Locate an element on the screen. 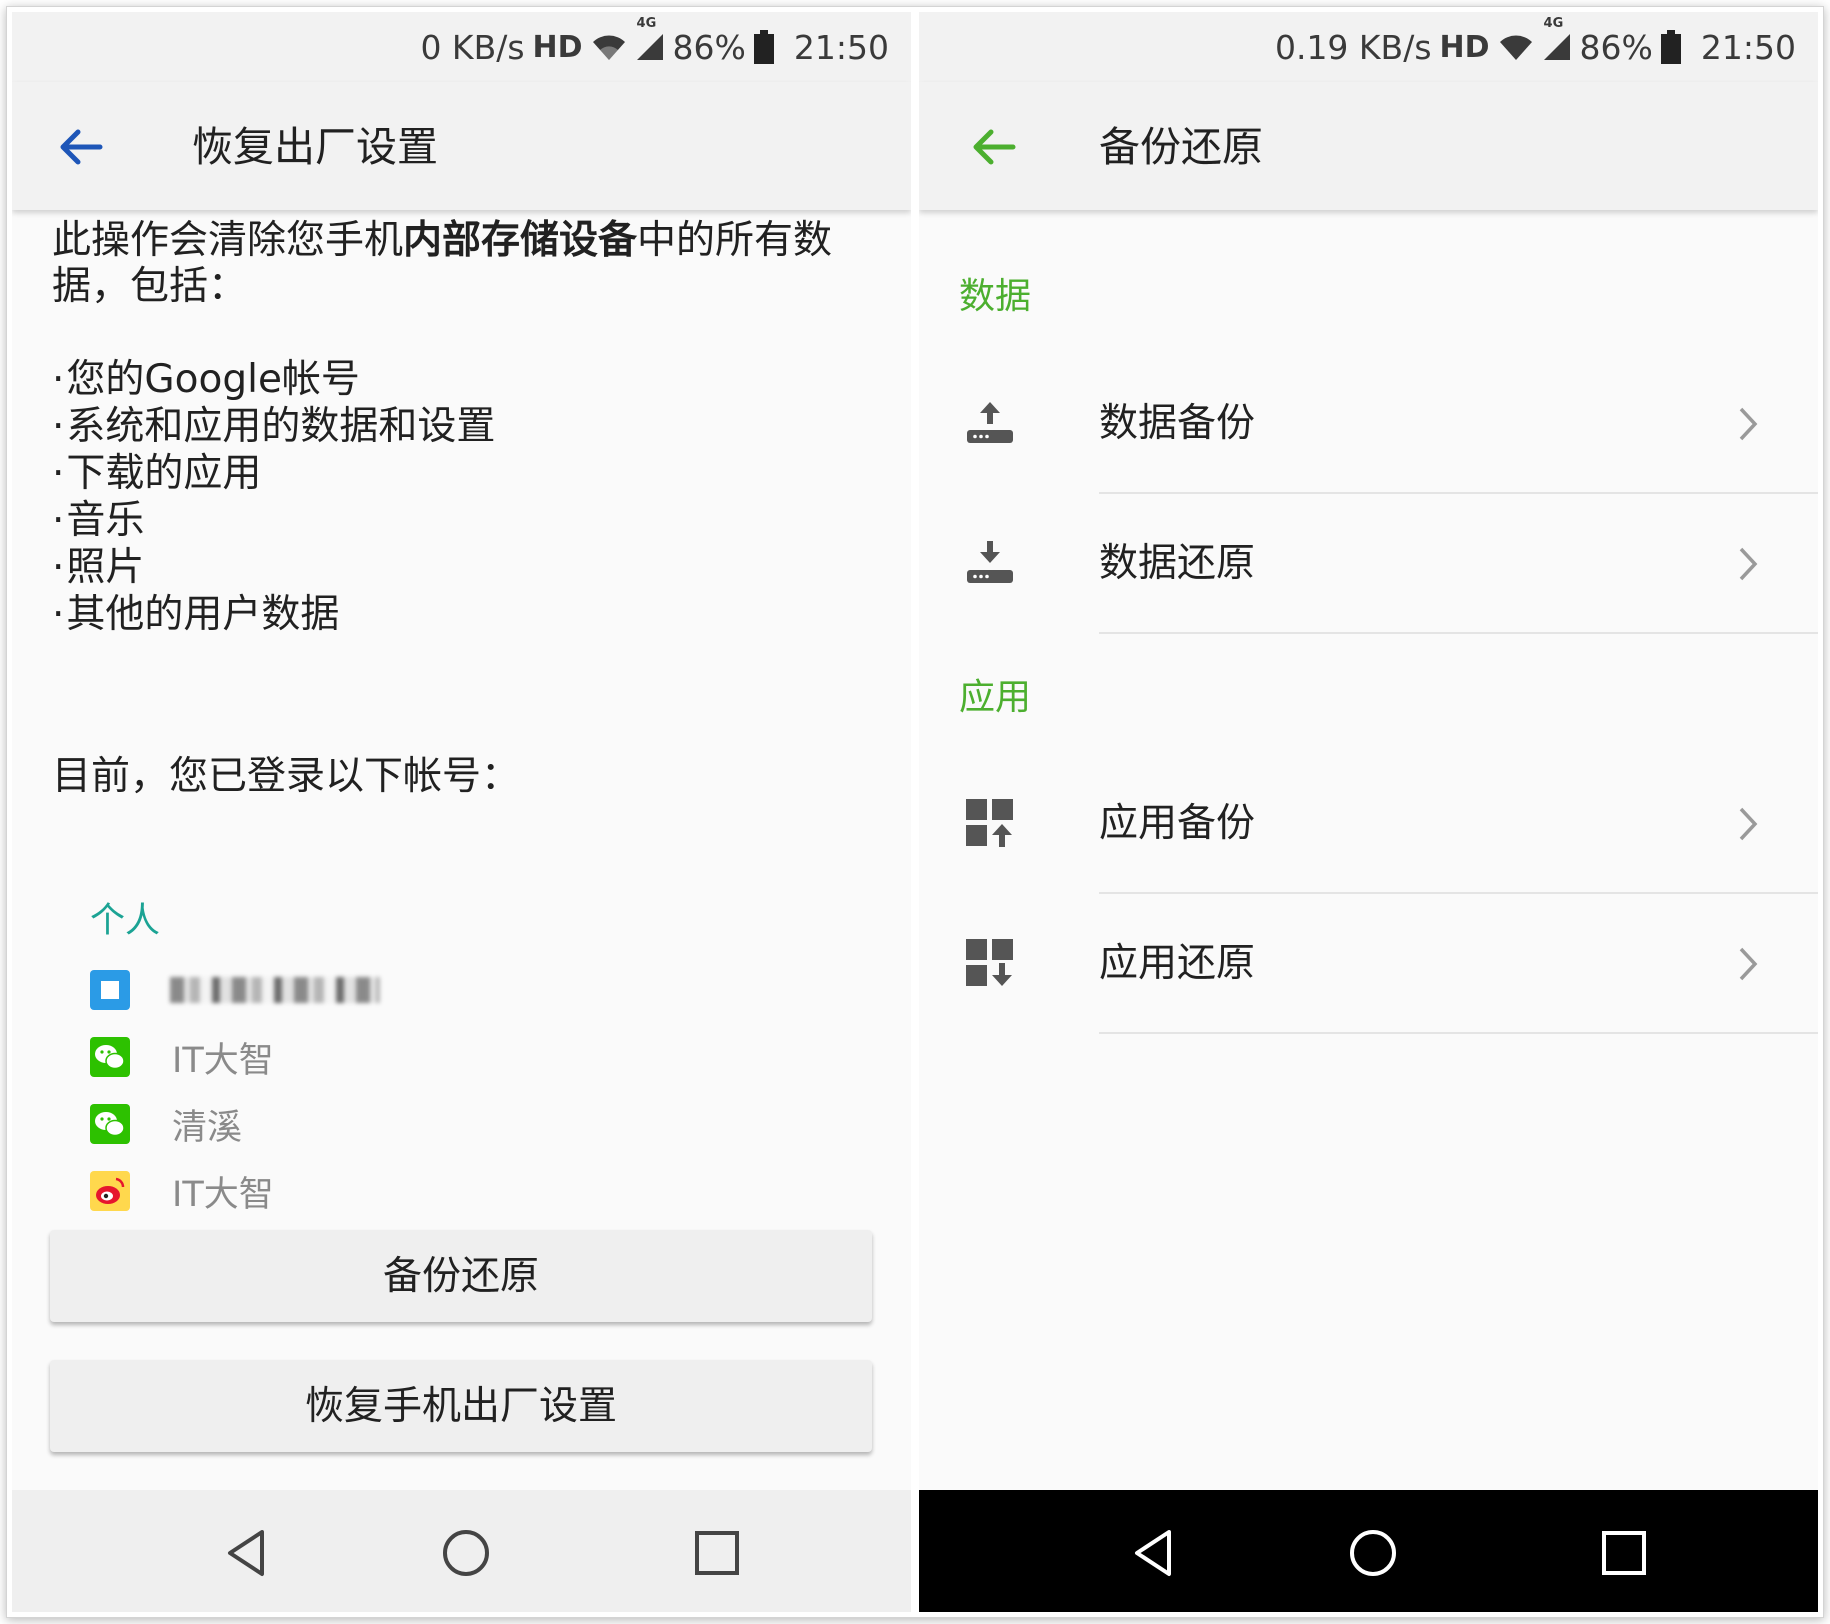  app-backup-icon is located at coordinates (989, 823).